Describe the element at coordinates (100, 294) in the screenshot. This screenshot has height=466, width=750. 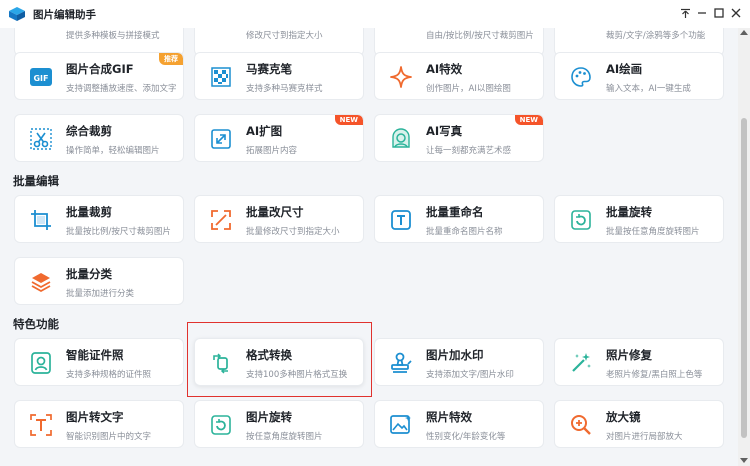
I see `tool-desc: 批量添加进行分类` at that location.